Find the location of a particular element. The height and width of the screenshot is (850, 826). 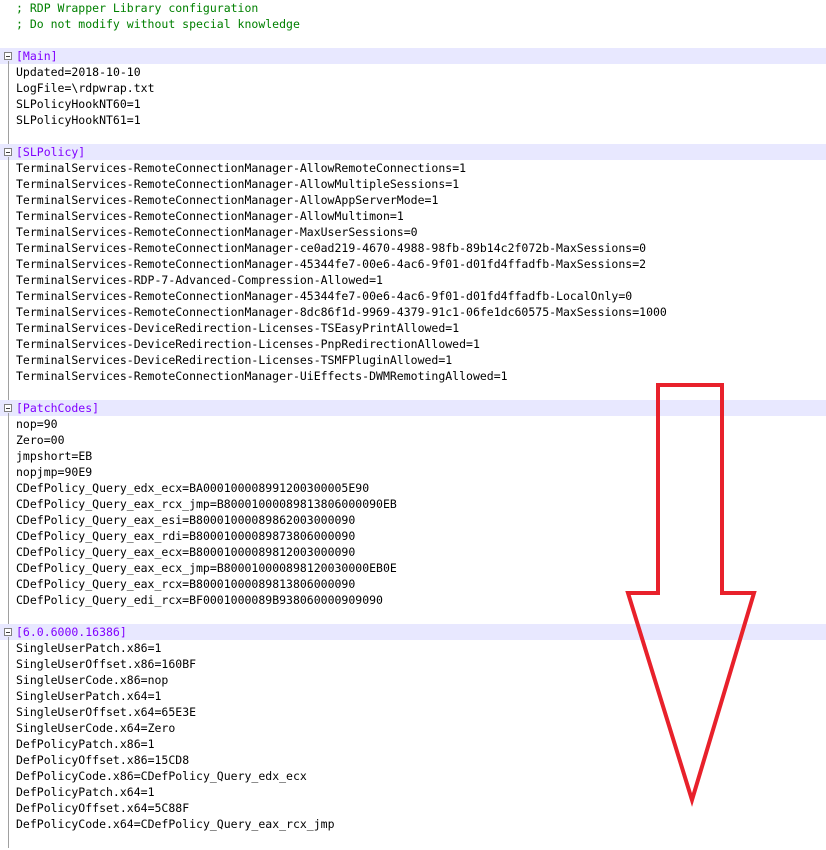

entry-key: CDefPolicy_Query_eax_esi is located at coordinates (99, 520).